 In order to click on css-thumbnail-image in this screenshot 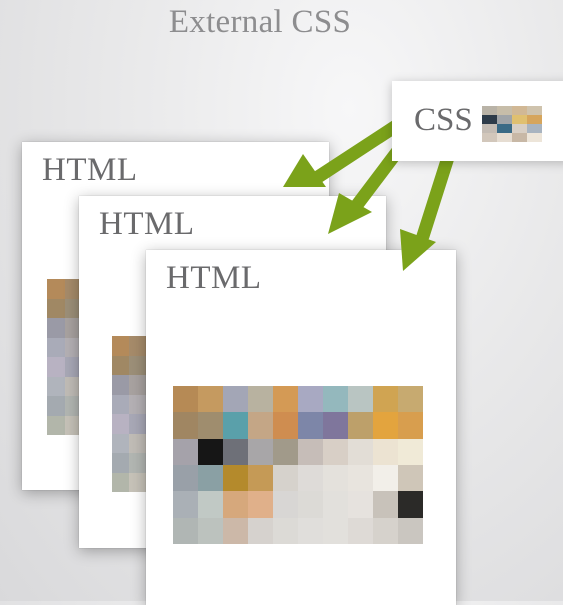, I will do `click(512, 124)`.